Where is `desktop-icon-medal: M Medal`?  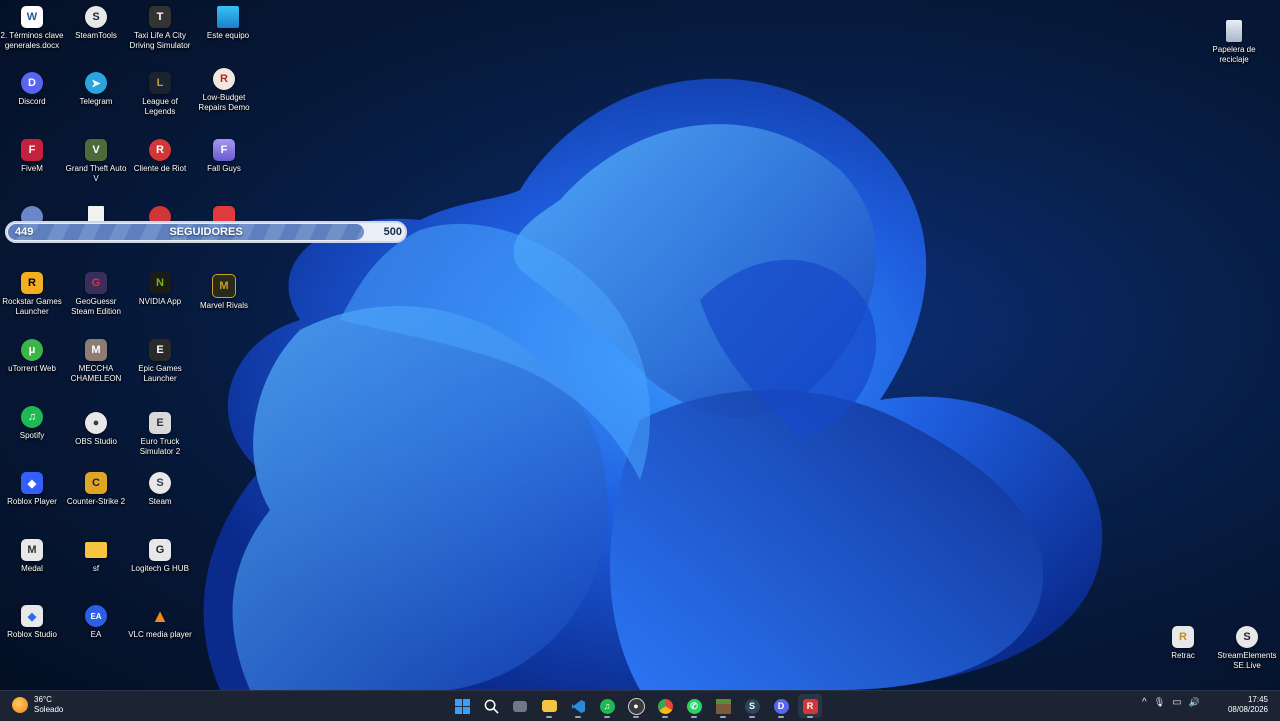 desktop-icon-medal: M Medal is located at coordinates (32, 556).